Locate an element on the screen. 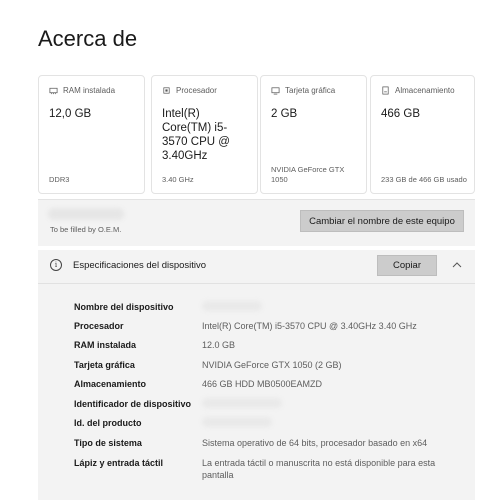 The width and height of the screenshot is (496, 500). chevron-up-icon is located at coordinates (457, 265).